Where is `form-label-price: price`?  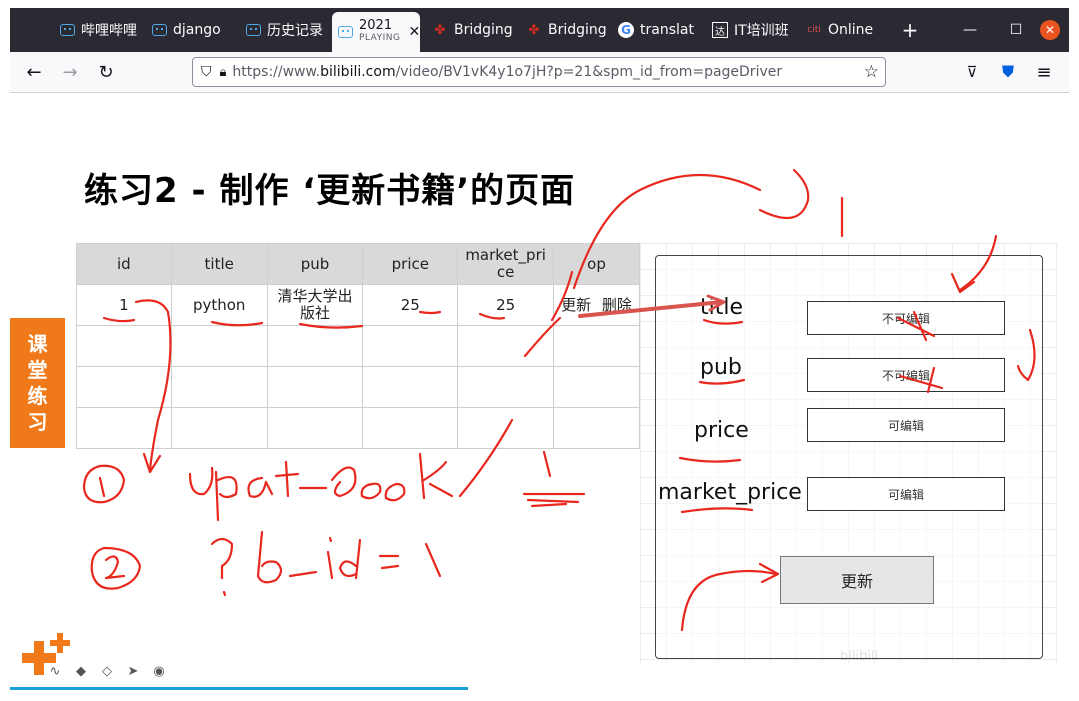 form-label-price: price is located at coordinates (721, 430).